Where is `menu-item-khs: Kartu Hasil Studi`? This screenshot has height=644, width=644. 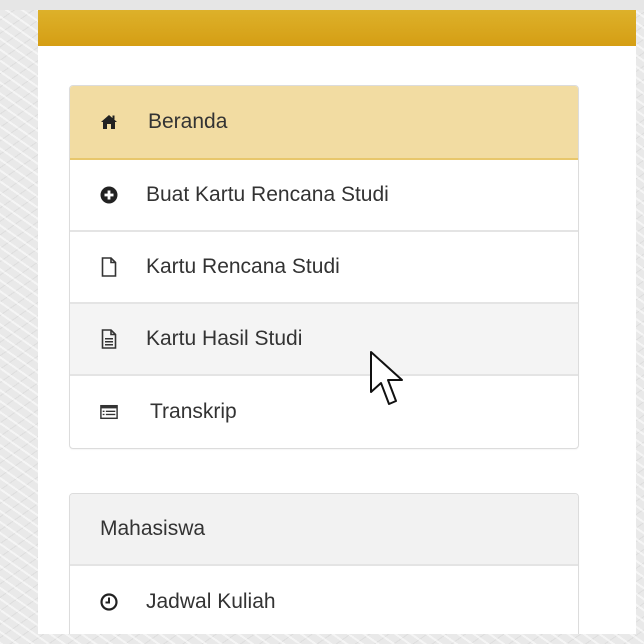
menu-item-khs: Kartu Hasil Studi is located at coordinates (324, 340).